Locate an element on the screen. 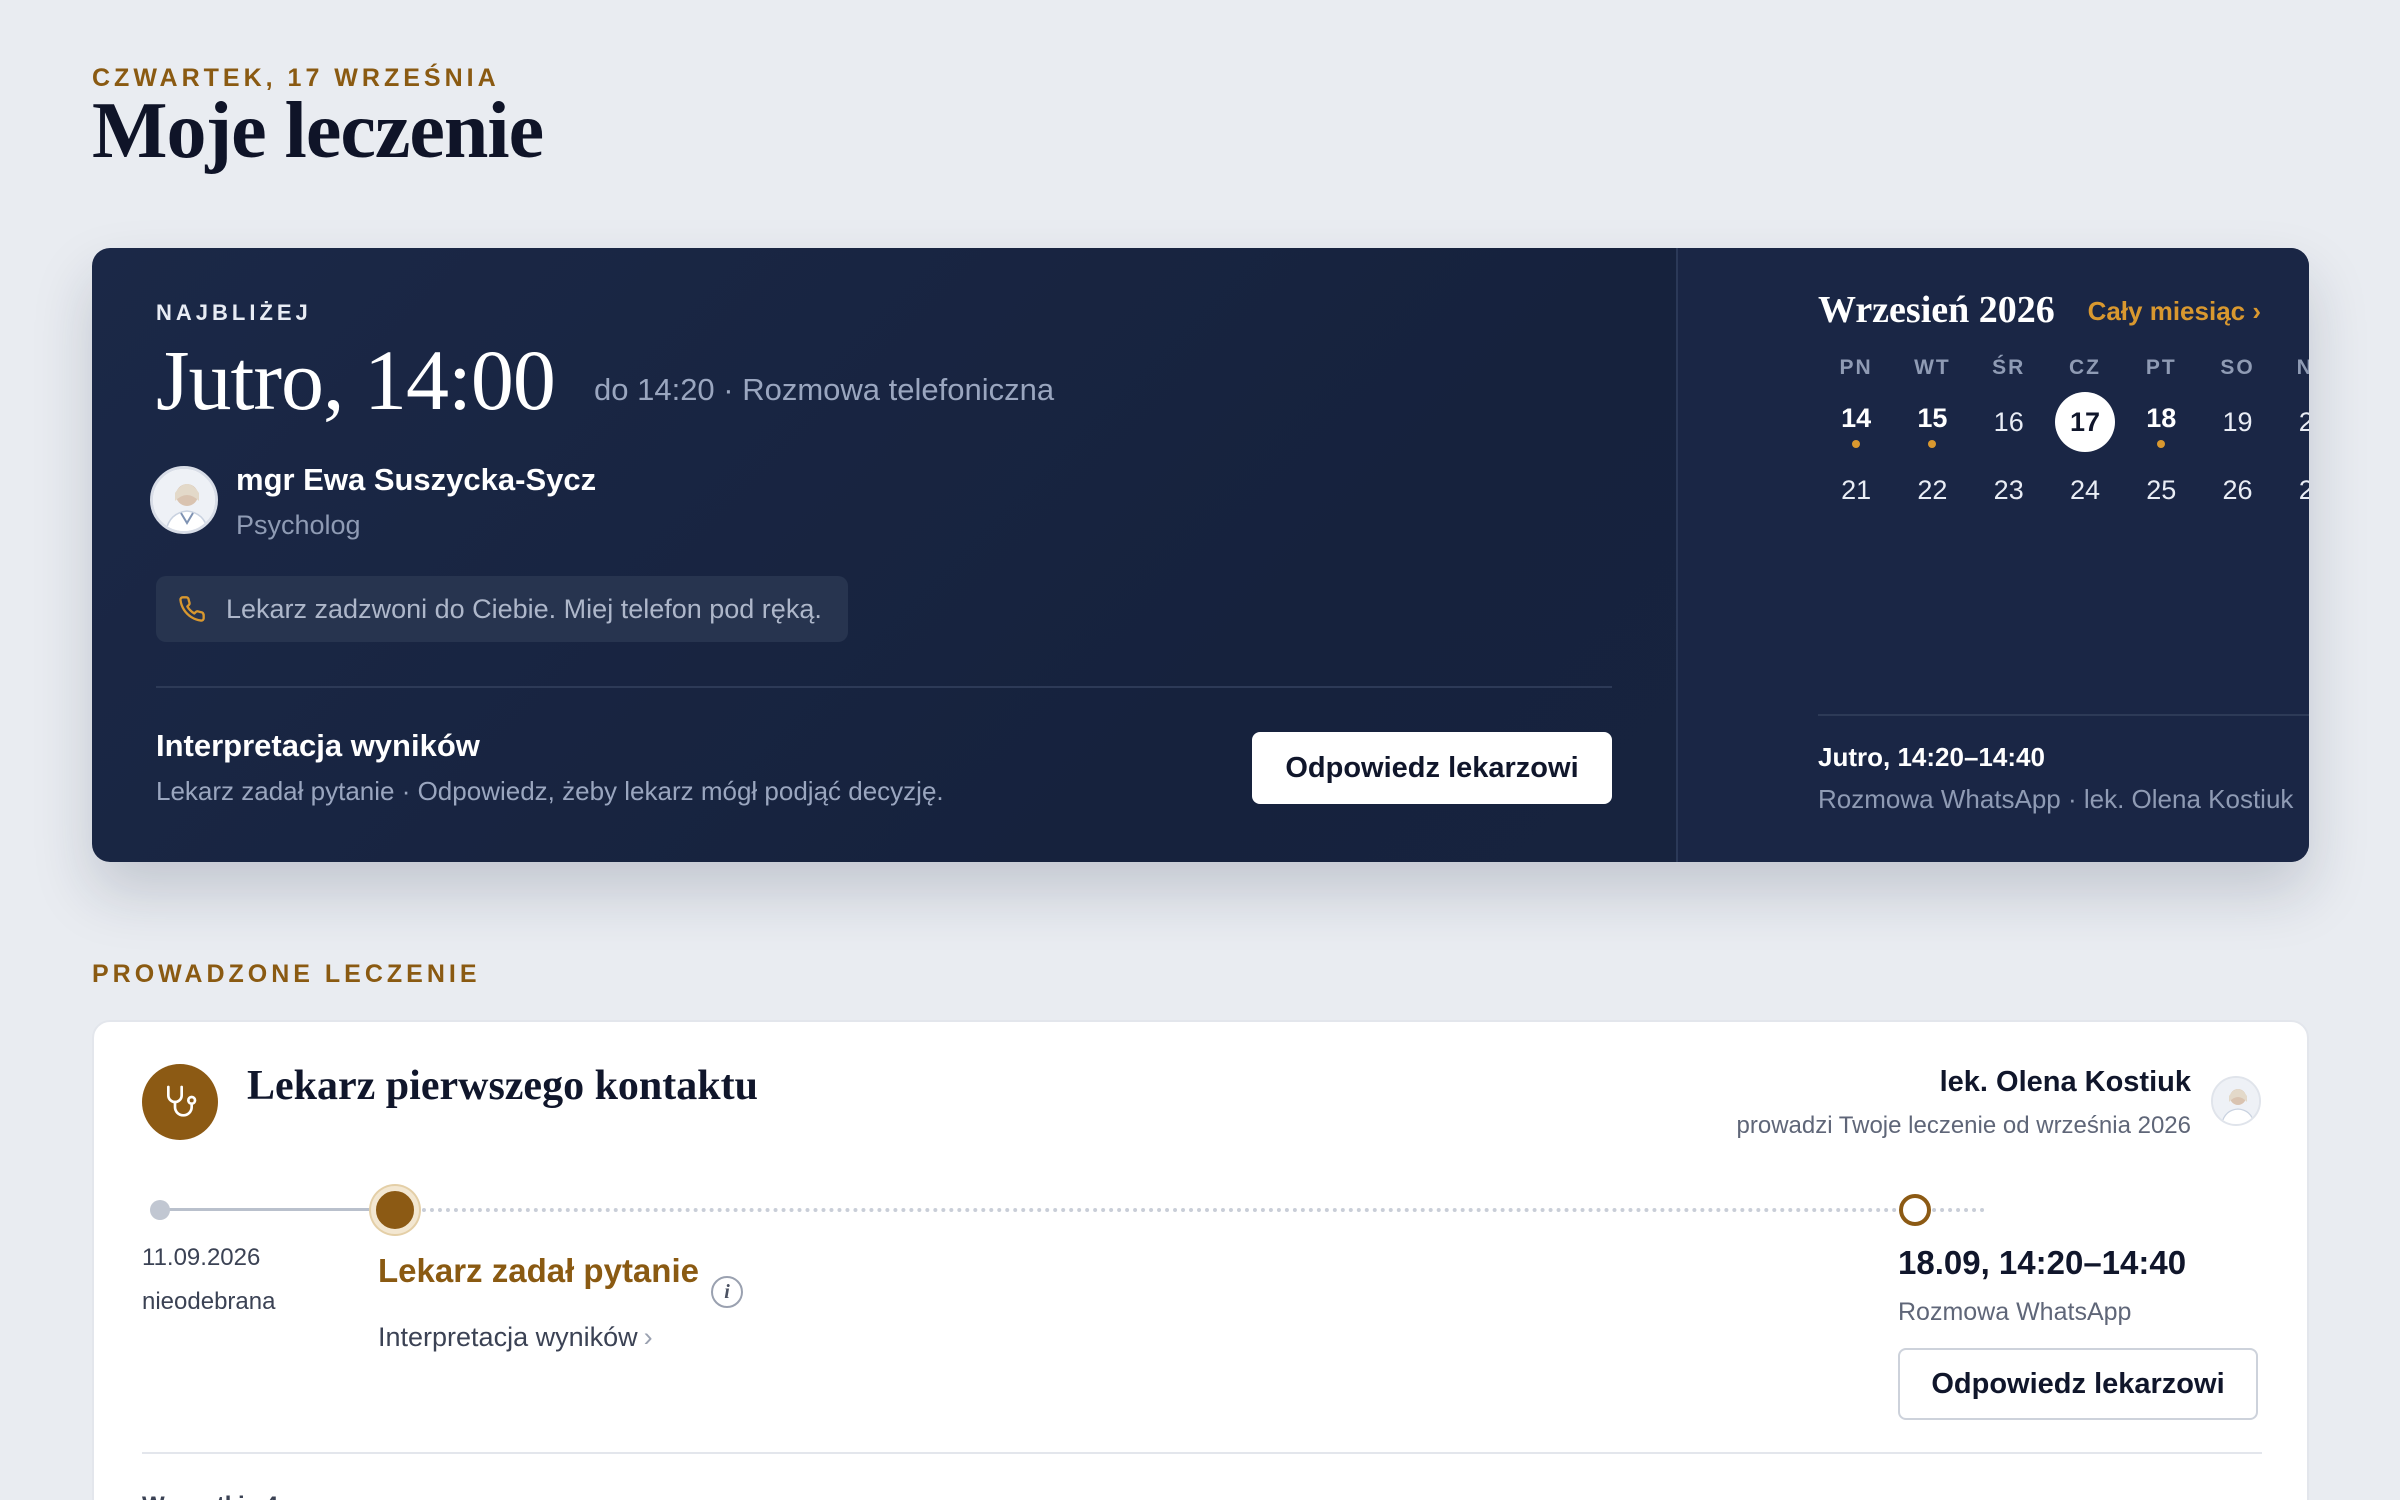  answer-doctor-button: Odpowiedz lekarzowi is located at coordinates (1432, 768).